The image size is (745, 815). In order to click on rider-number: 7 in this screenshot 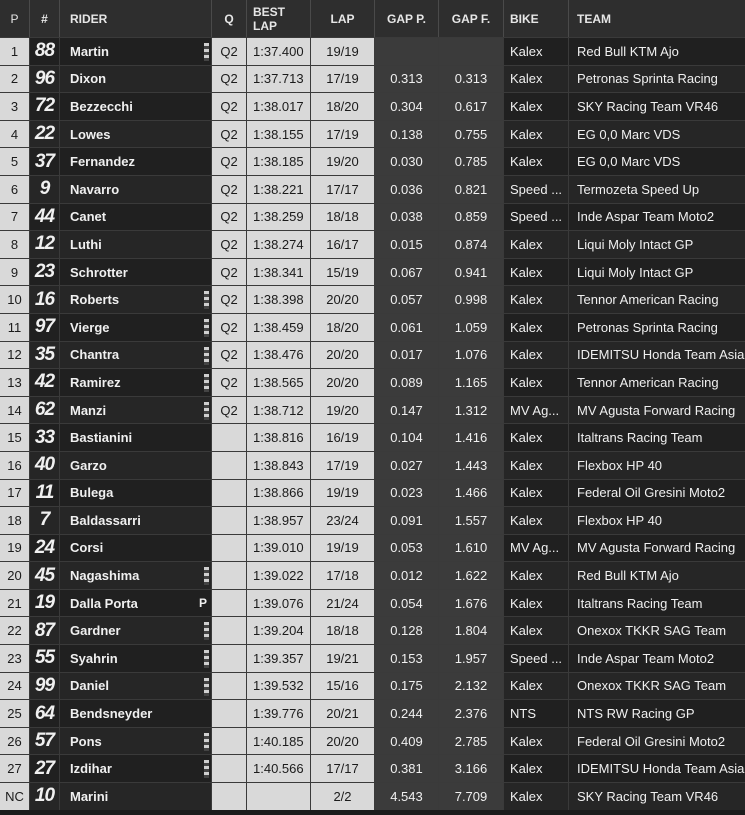, I will do `click(45, 520)`.